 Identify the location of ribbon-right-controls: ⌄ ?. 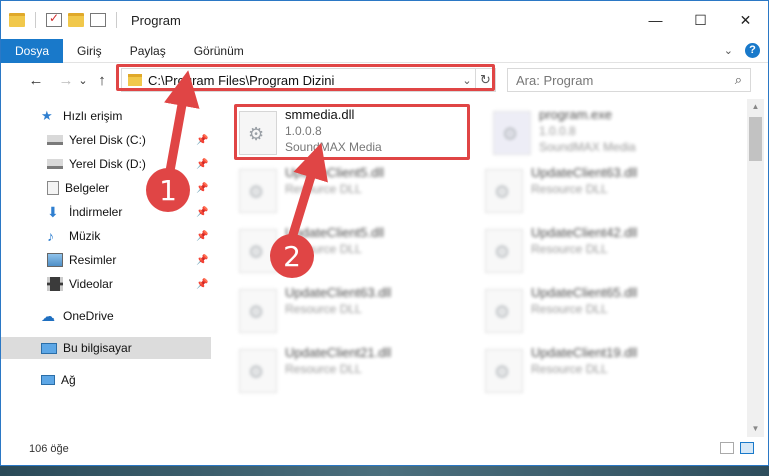
(742, 50).